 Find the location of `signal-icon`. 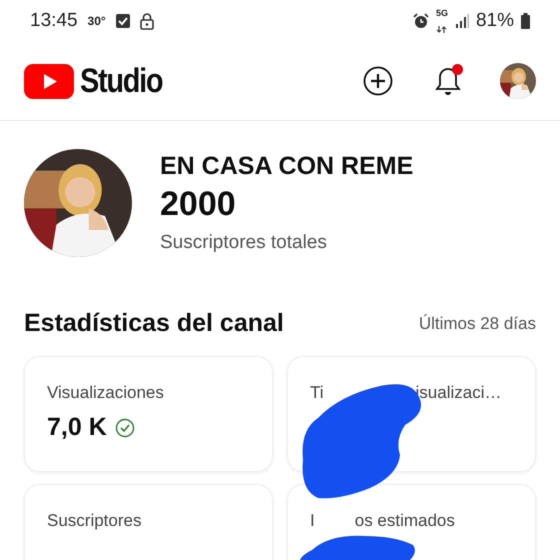

signal-icon is located at coordinates (461, 21).